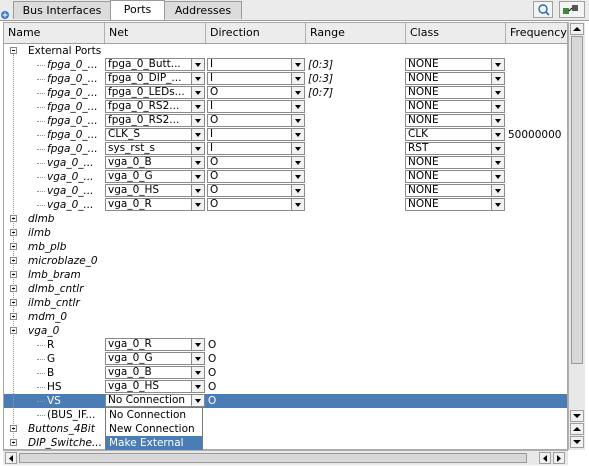 The width and height of the screenshot is (589, 466). What do you see at coordinates (13, 50) in the screenshot?
I see `collapse-icon` at bounding box center [13, 50].